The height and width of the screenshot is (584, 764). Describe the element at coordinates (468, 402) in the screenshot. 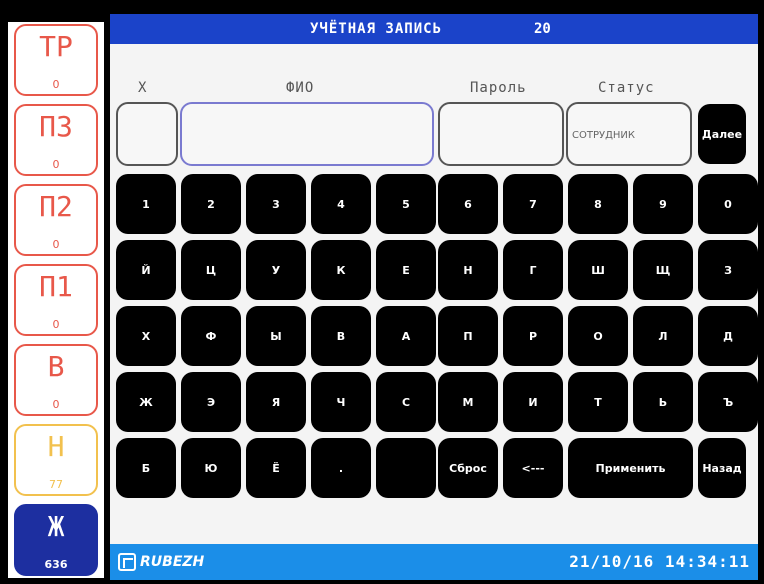

I see `key-letter: М` at that location.